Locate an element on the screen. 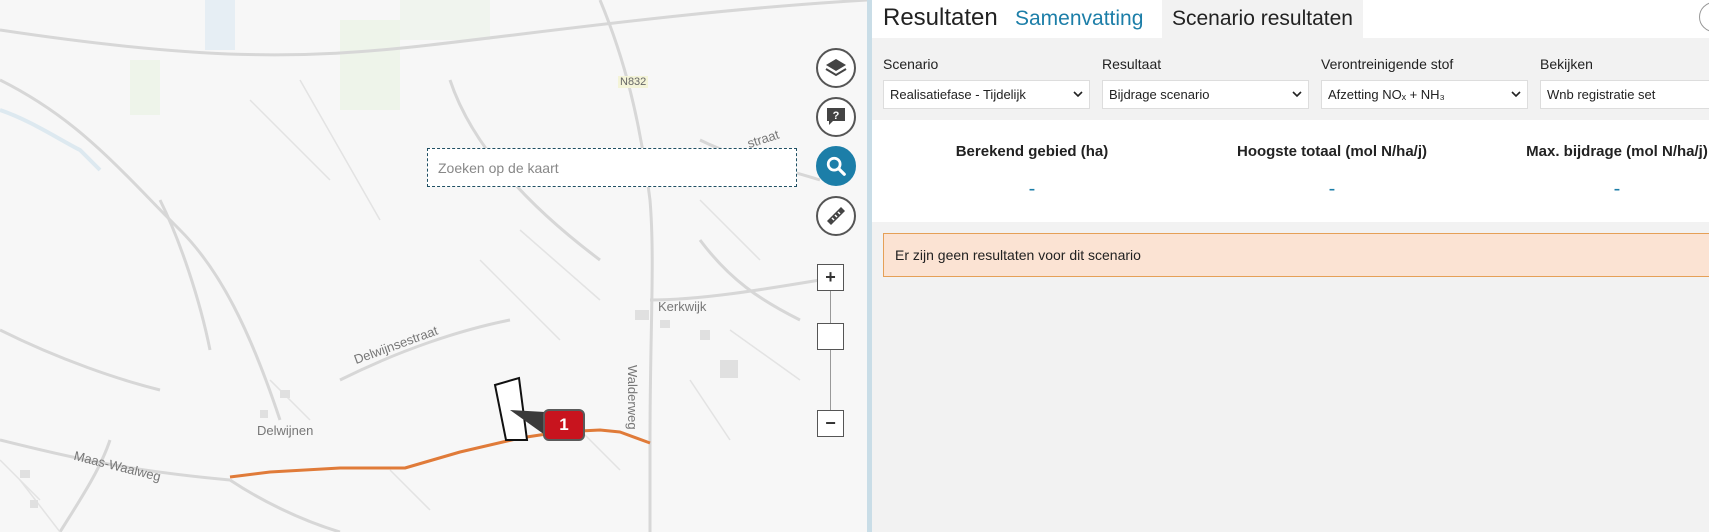 This screenshot has height=532, width=1709. pollutant-select: Afzetting NOₓ + NH₃ is located at coordinates (1424, 94).